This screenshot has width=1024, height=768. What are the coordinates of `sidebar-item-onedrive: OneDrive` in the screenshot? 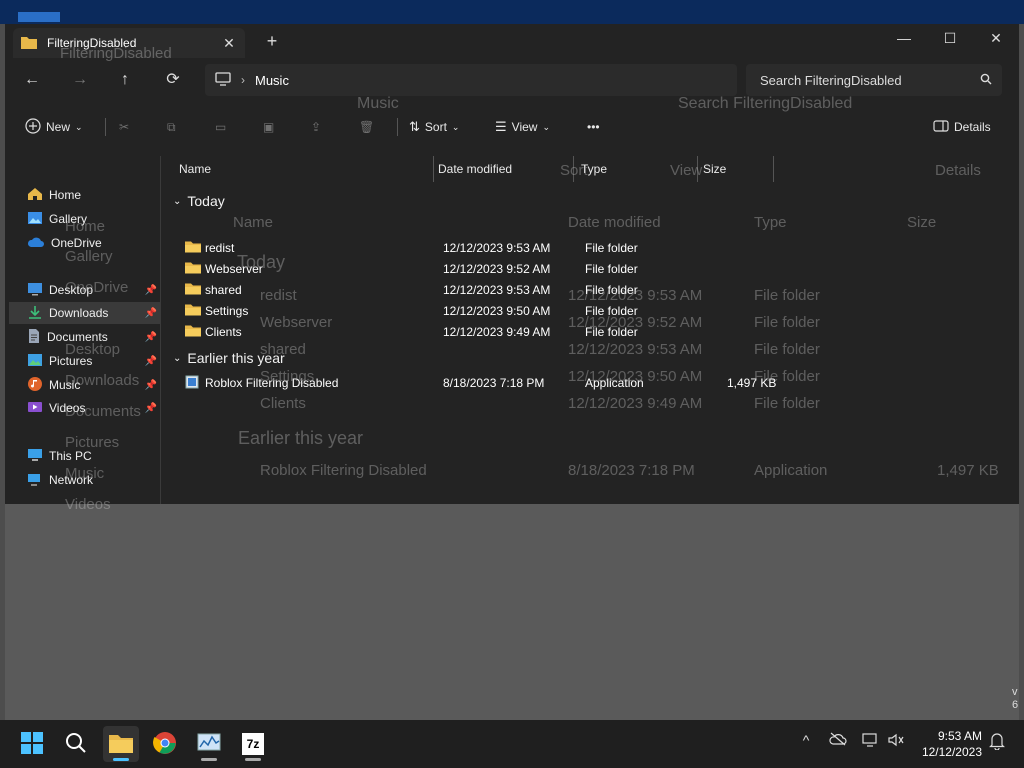 It's located at (94, 243).